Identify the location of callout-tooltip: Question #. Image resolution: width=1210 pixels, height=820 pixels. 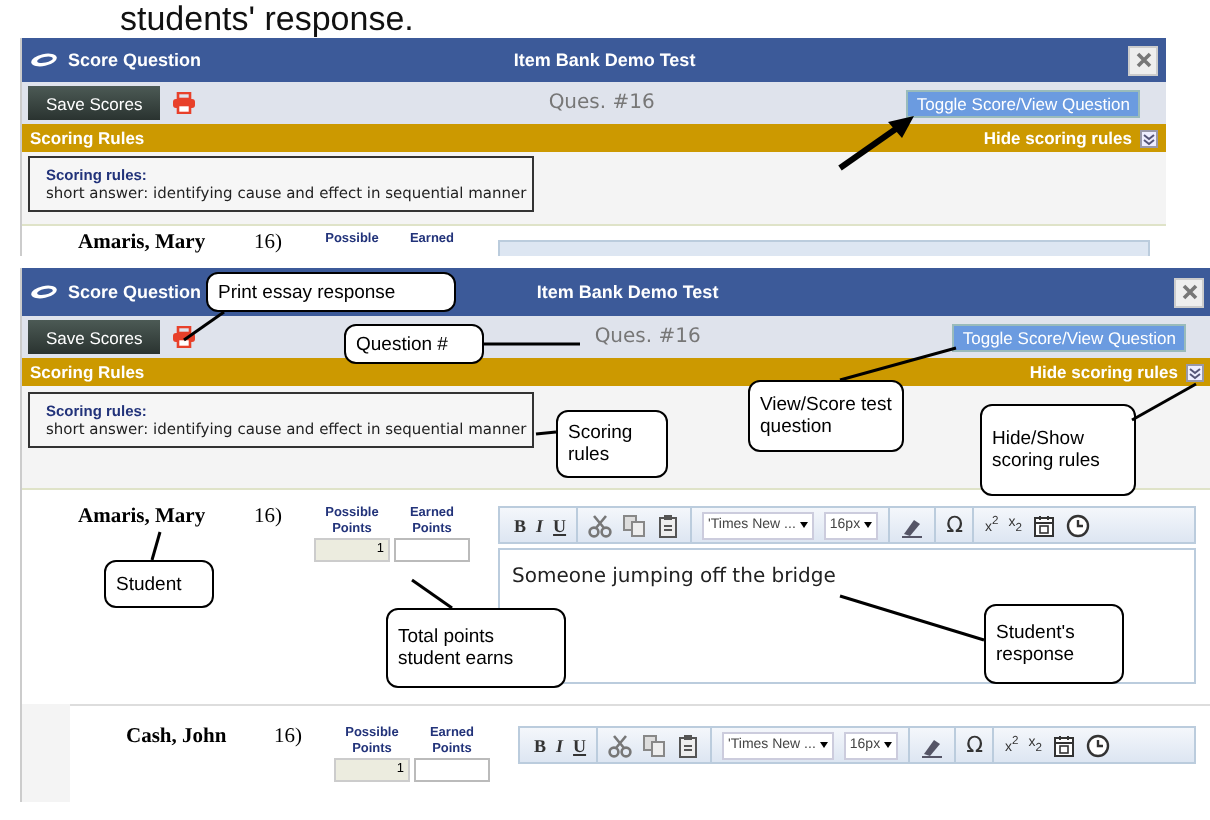
(414, 344).